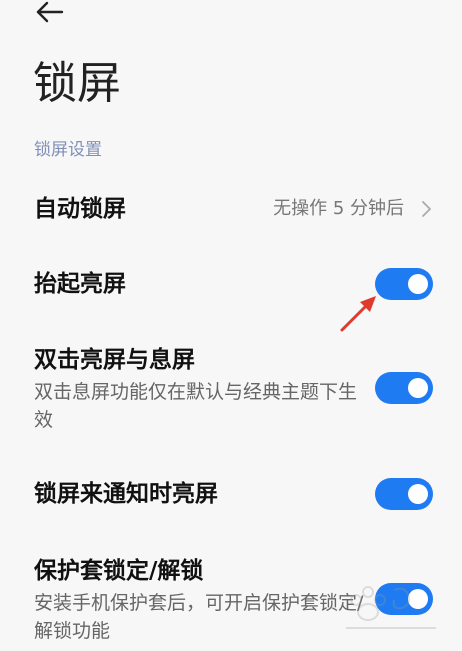  Describe the element at coordinates (114, 360) in the screenshot. I see `setting-title: 双击亮屏与息屏` at that location.